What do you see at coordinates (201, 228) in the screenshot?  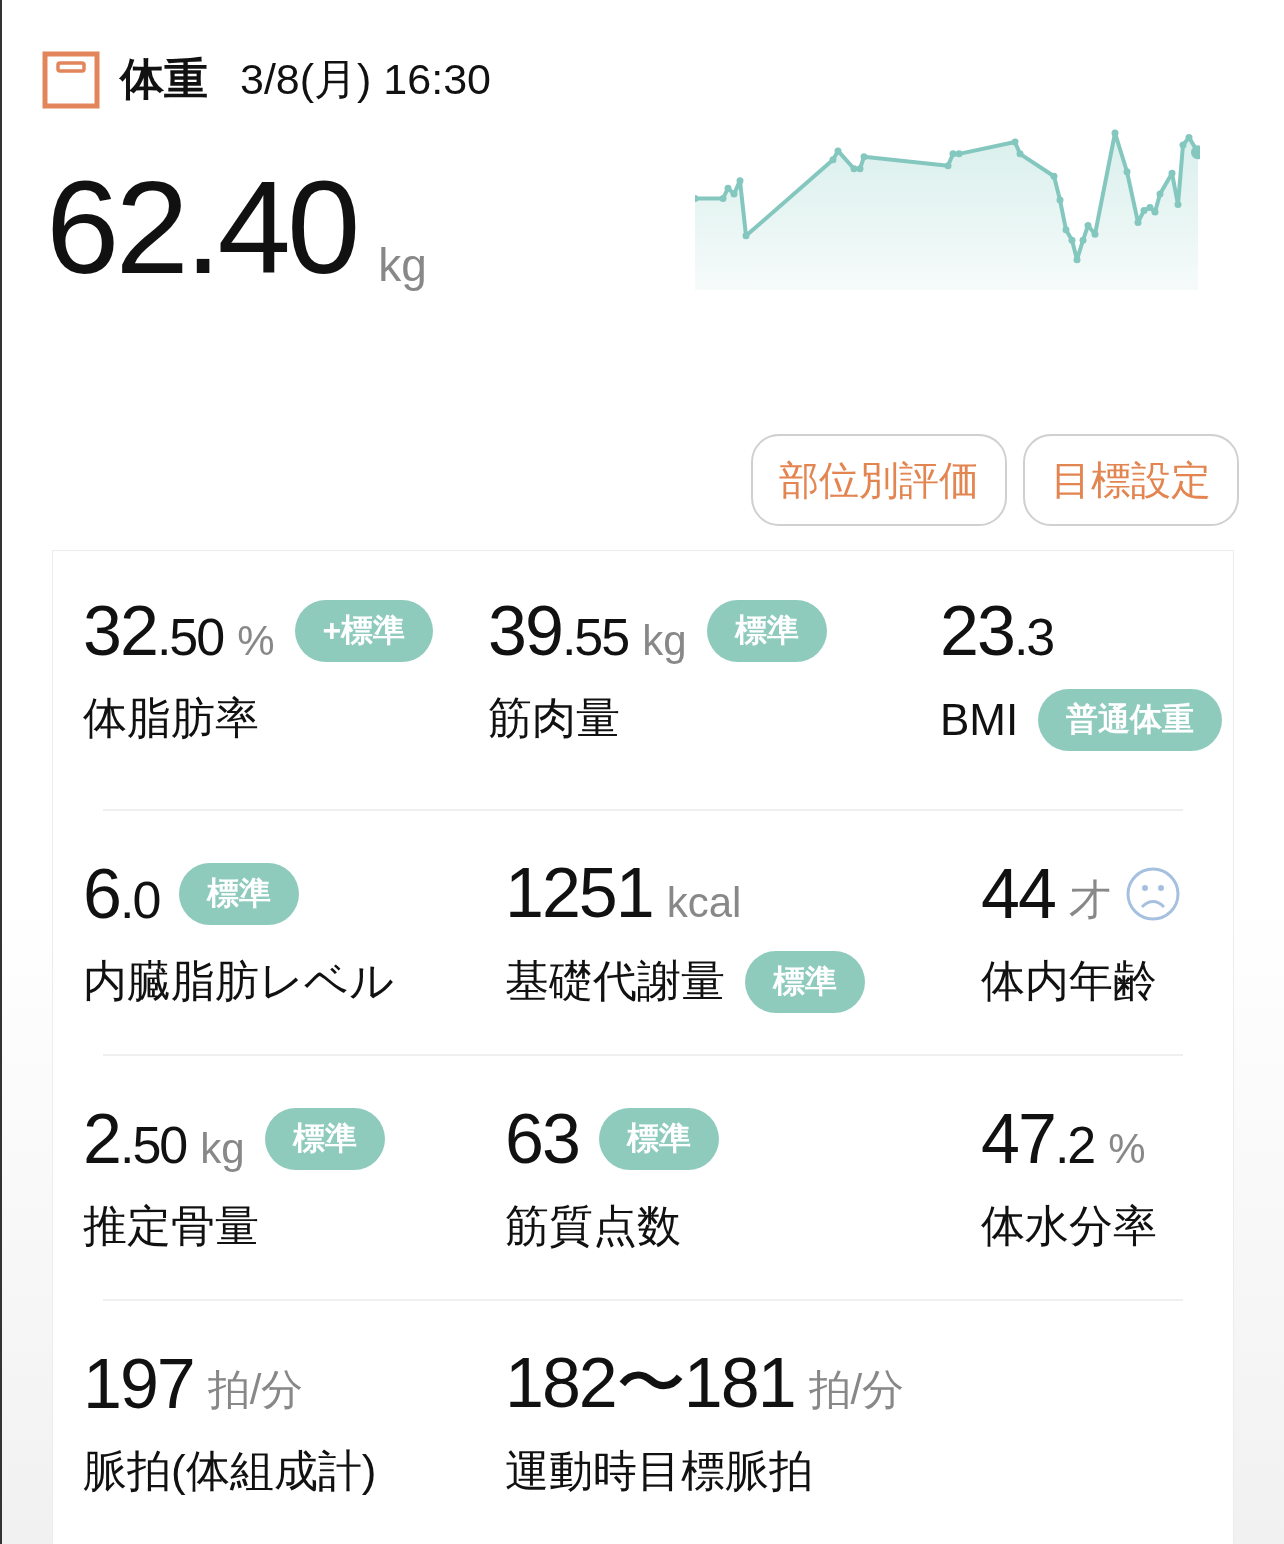 I see `weight-value: 62.40` at bounding box center [201, 228].